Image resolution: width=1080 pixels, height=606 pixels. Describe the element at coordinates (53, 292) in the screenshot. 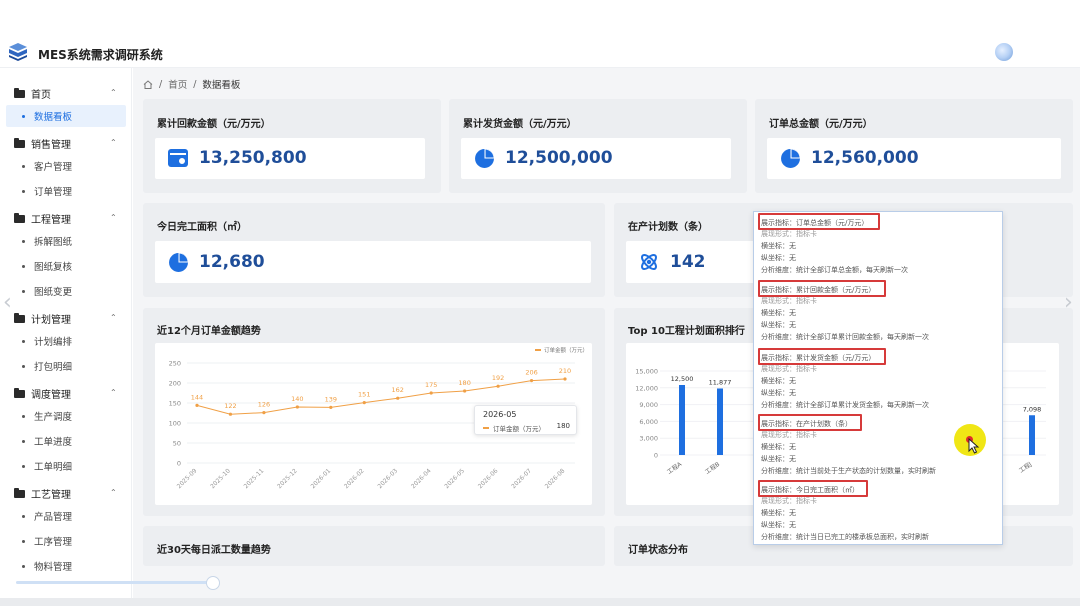

I see `sidebar-item-label: 图纸变更` at that location.